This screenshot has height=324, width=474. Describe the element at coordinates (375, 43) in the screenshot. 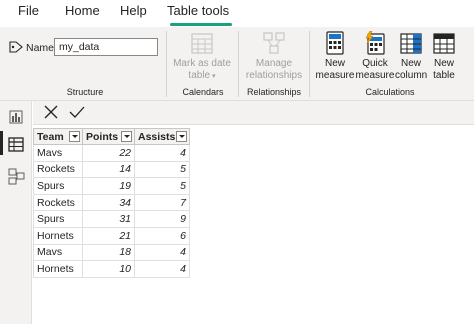

I see `quick-measure-icon` at that location.